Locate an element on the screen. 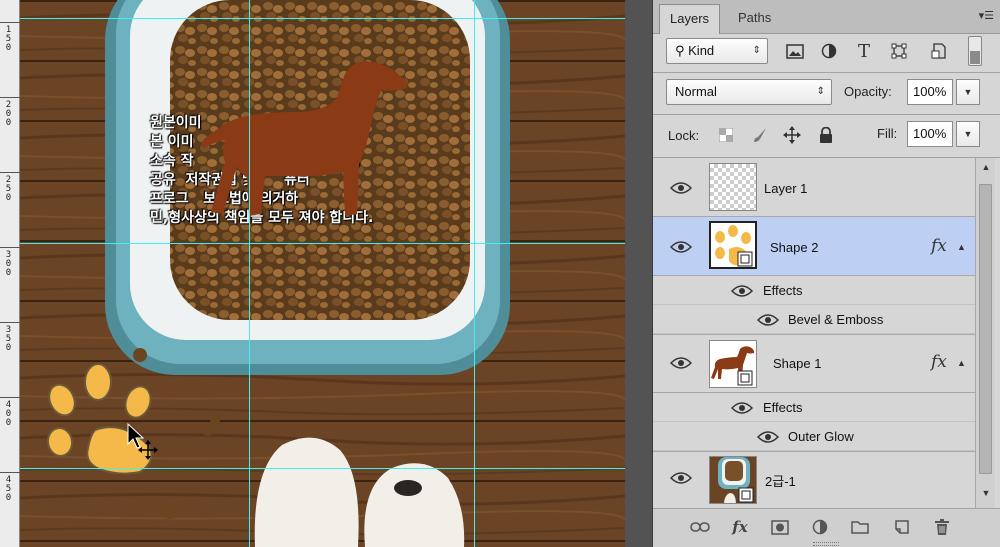  opacity-label: Opacity: is located at coordinates (868, 91).